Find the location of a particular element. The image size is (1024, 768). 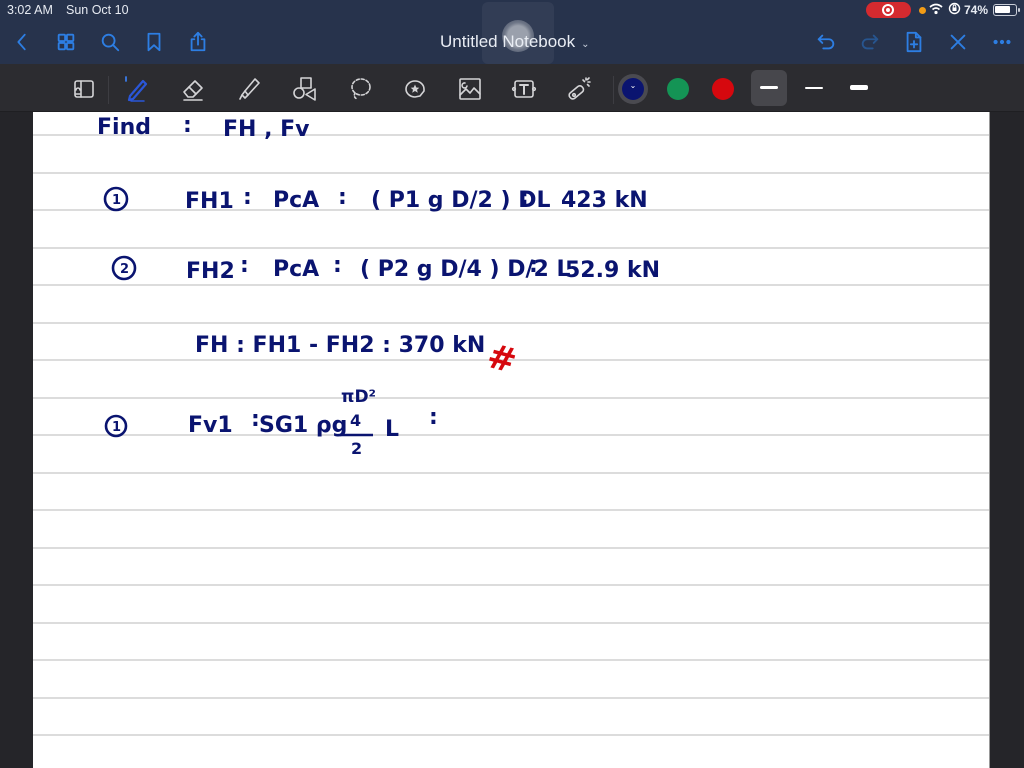

add-page-icon is located at coordinates (914, 42).